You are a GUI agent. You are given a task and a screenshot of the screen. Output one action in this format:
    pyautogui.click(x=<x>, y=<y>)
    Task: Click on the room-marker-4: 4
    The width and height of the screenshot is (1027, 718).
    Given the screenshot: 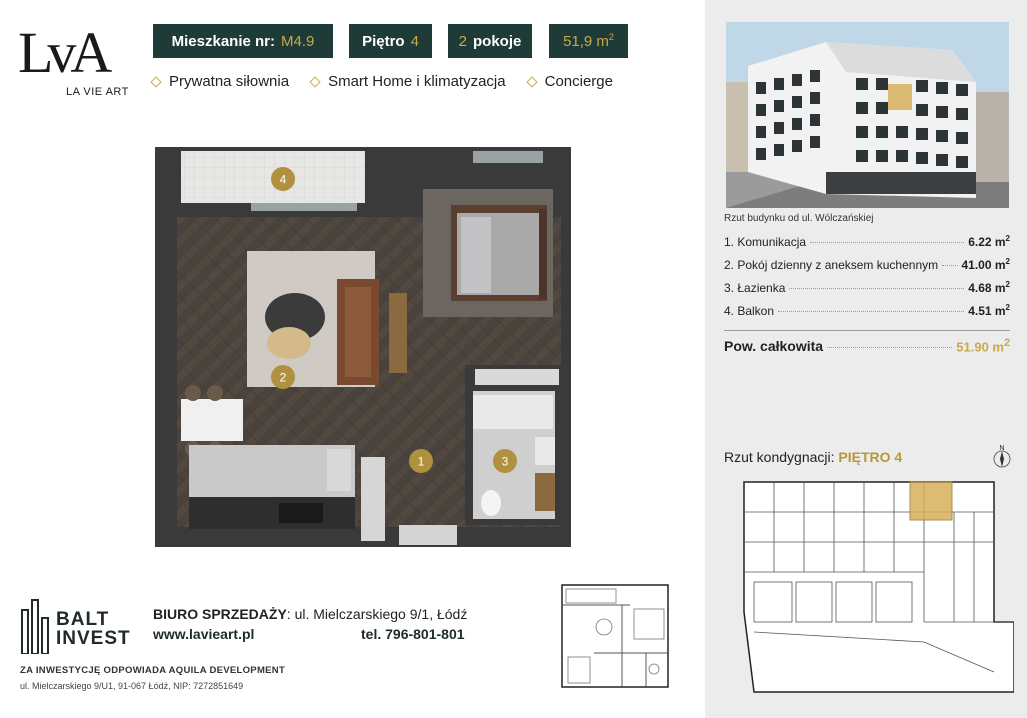 What is the action you would take?
    pyautogui.click(x=283, y=179)
    